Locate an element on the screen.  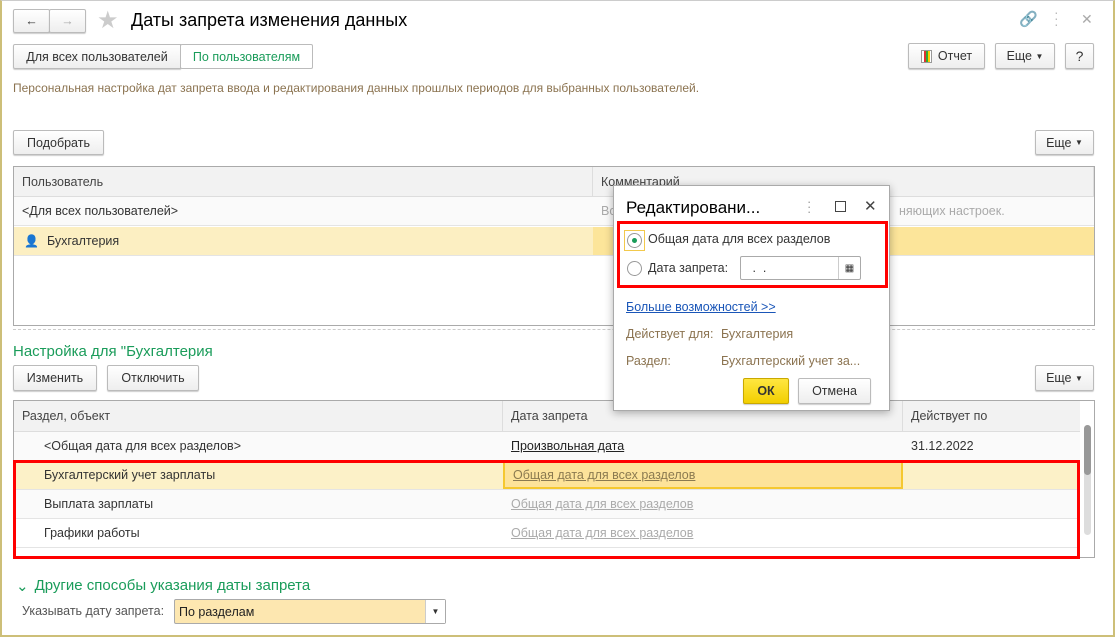
scrollbar-thumb is located at coordinates (1087, 450).